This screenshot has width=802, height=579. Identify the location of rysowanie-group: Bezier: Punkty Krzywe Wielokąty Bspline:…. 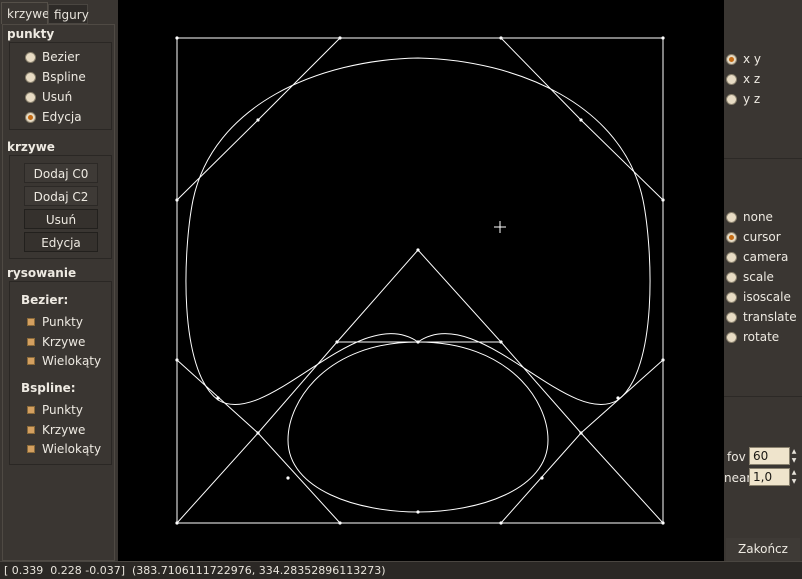
(60, 373).